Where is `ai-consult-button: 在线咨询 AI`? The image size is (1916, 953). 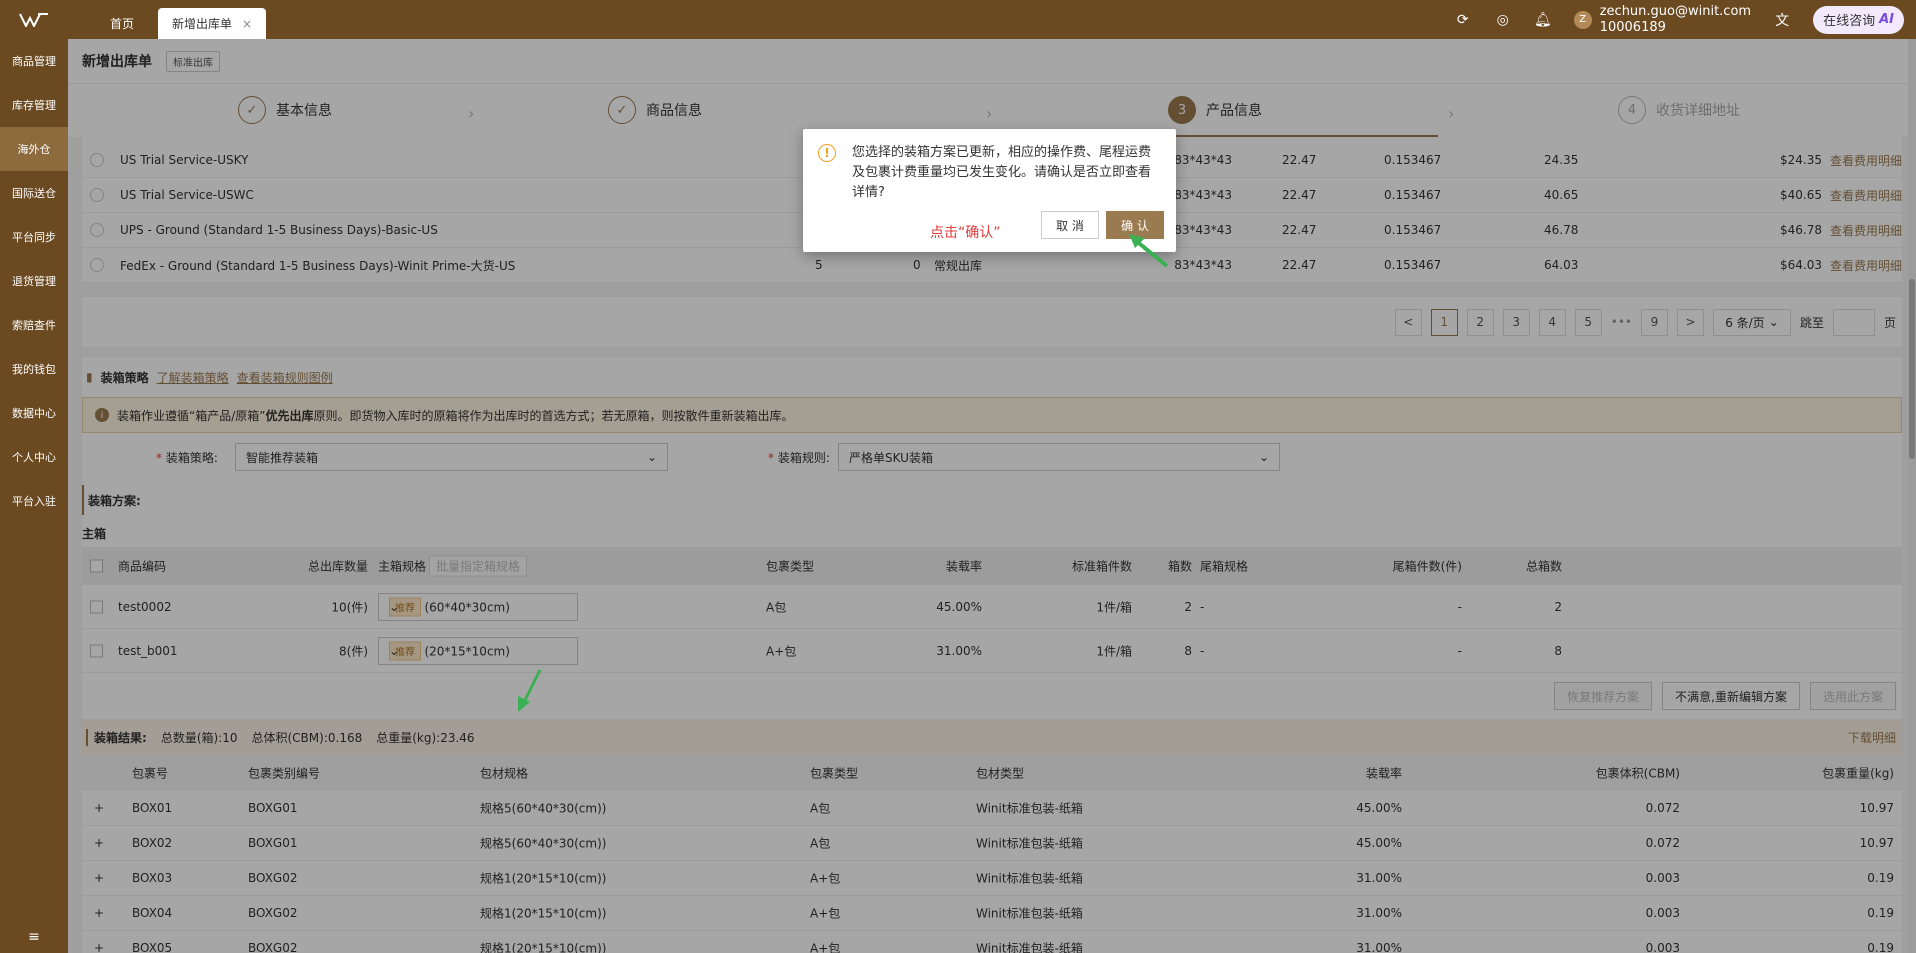 ai-consult-button: 在线咨询 AI is located at coordinates (1858, 19).